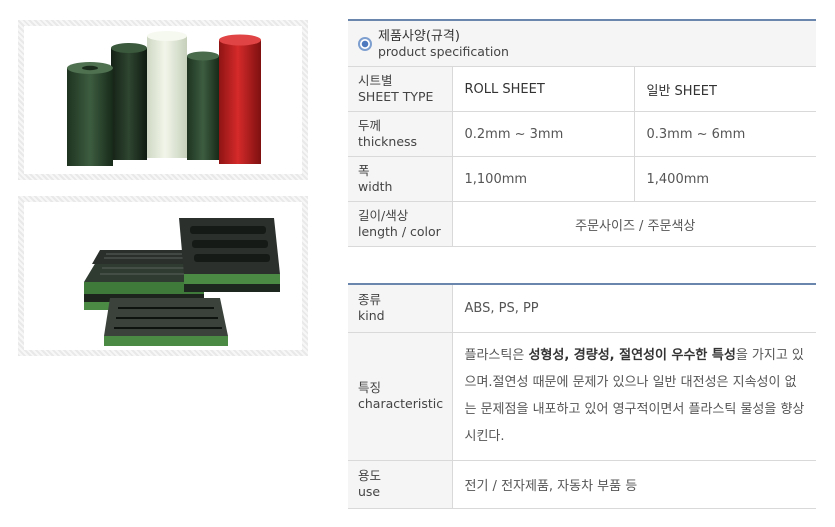  Describe the element at coordinates (370, 125) in the screenshot. I see `thickness-label-ko: 두께` at that location.